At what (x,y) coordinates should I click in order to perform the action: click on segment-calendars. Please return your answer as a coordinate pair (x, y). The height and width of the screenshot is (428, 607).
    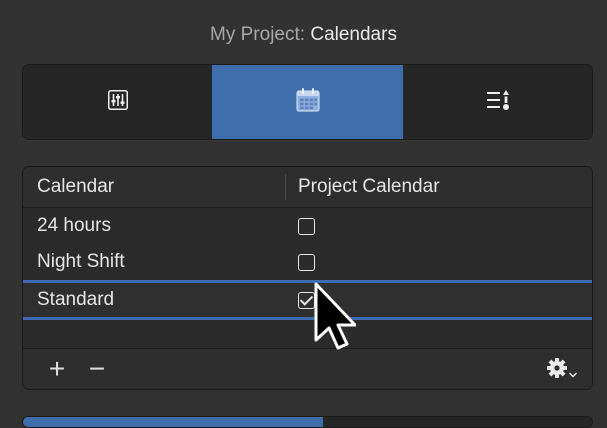
    Looking at the image, I should click on (307, 102).